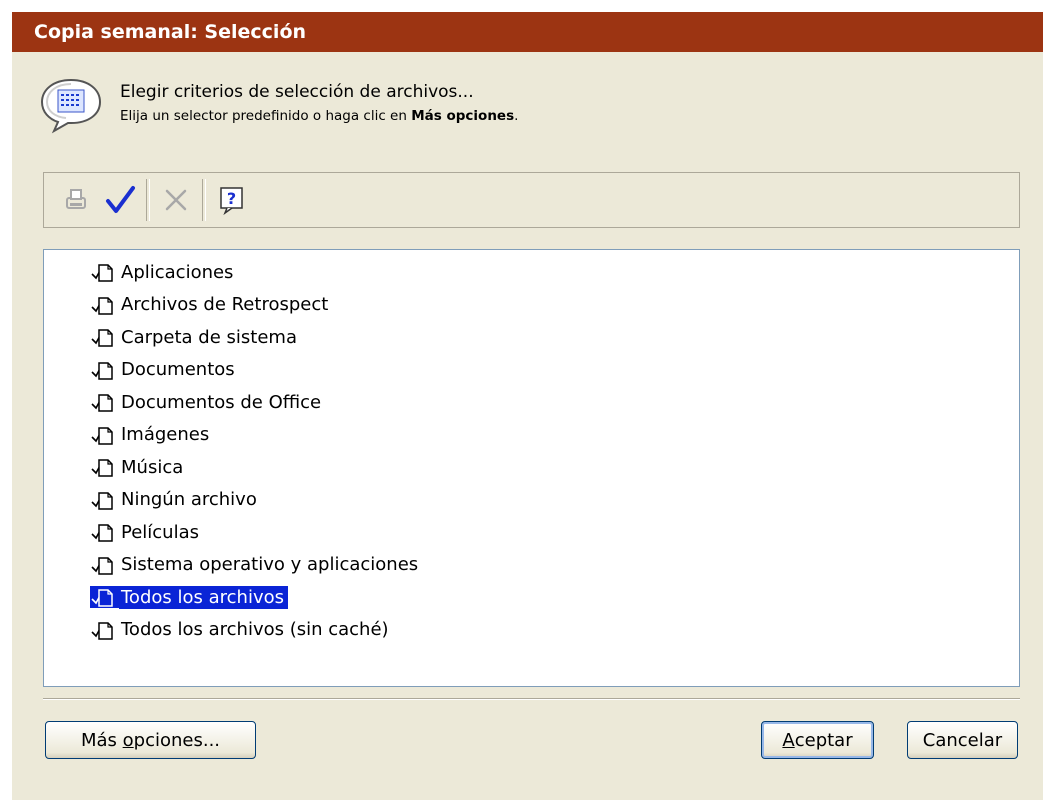 The image size is (1043, 800). I want to click on delete-button, so click(176, 200).